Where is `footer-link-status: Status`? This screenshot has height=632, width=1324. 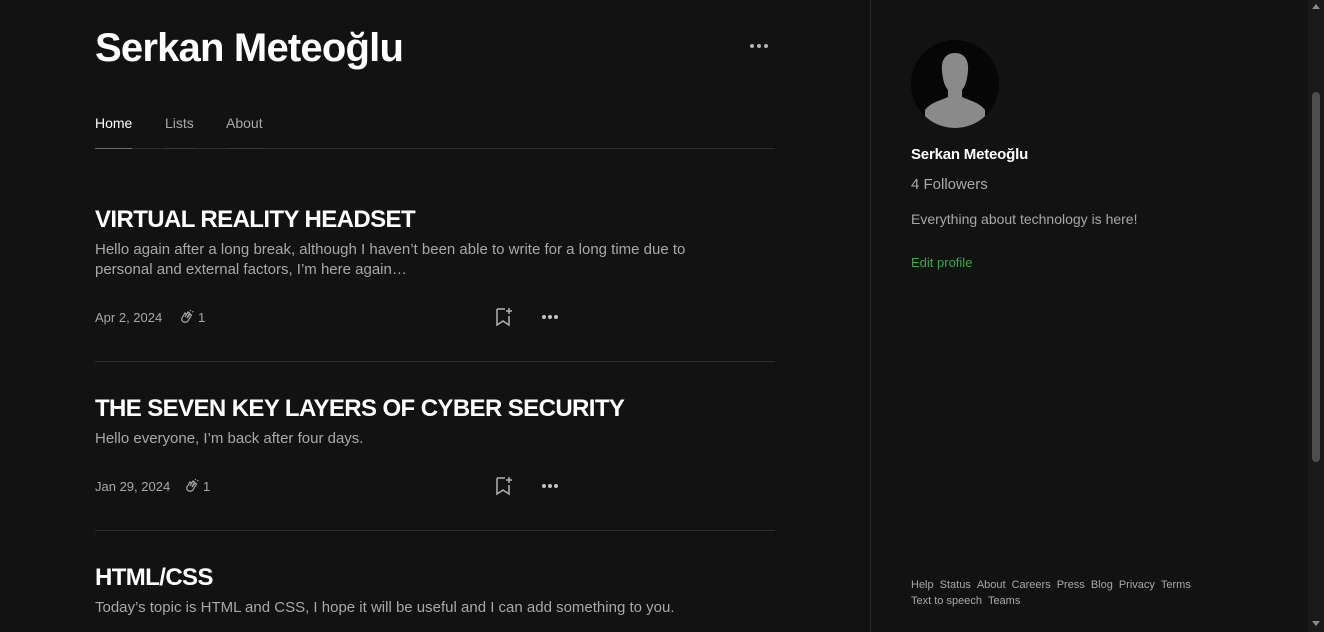
footer-link-status: Status is located at coordinates (955, 585).